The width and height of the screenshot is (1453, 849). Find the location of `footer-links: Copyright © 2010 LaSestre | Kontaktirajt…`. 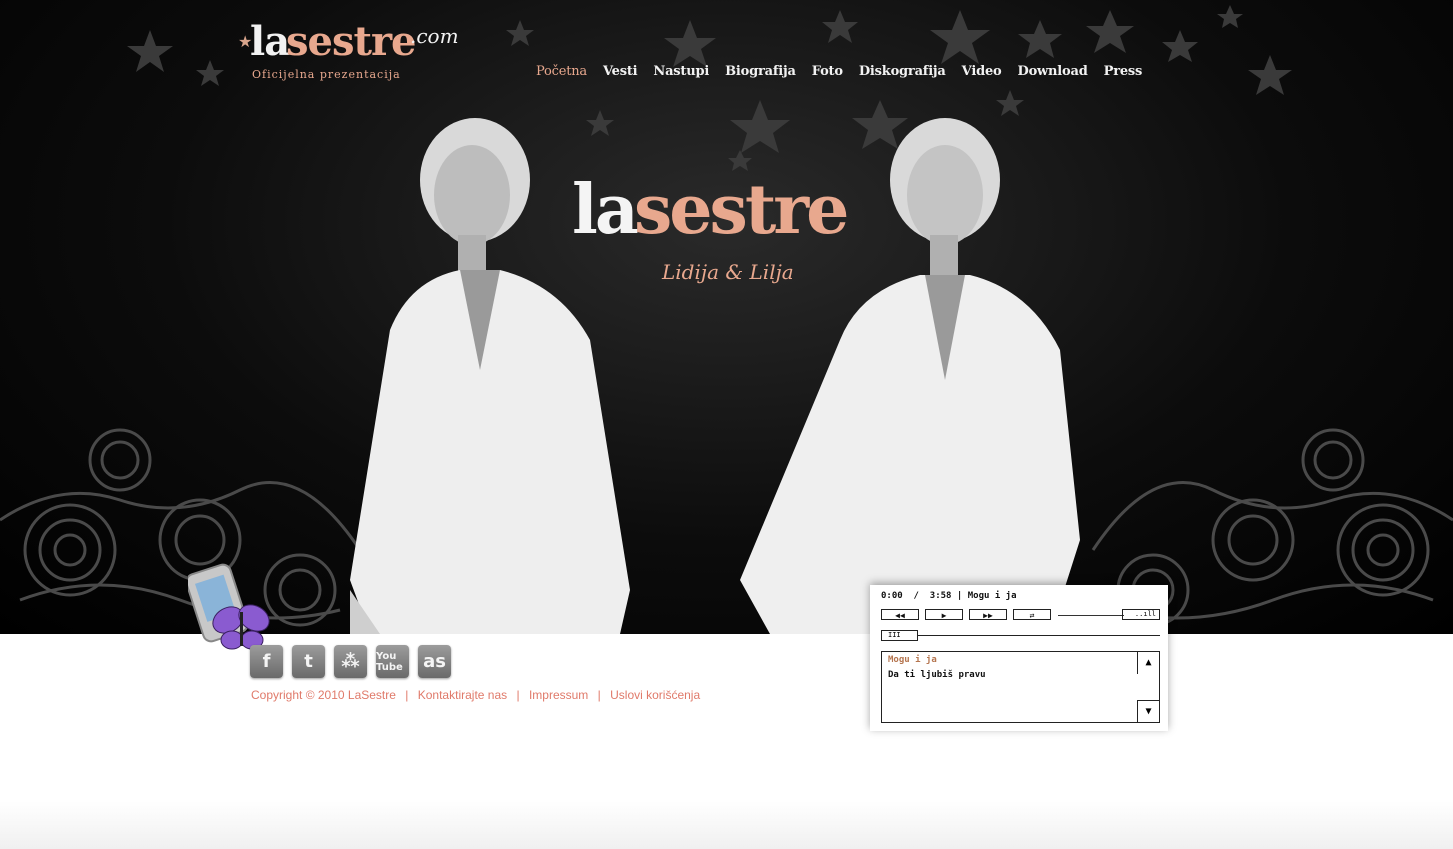

footer-links: Copyright © 2010 LaSestre | Kontaktirajt… is located at coordinates (475, 695).